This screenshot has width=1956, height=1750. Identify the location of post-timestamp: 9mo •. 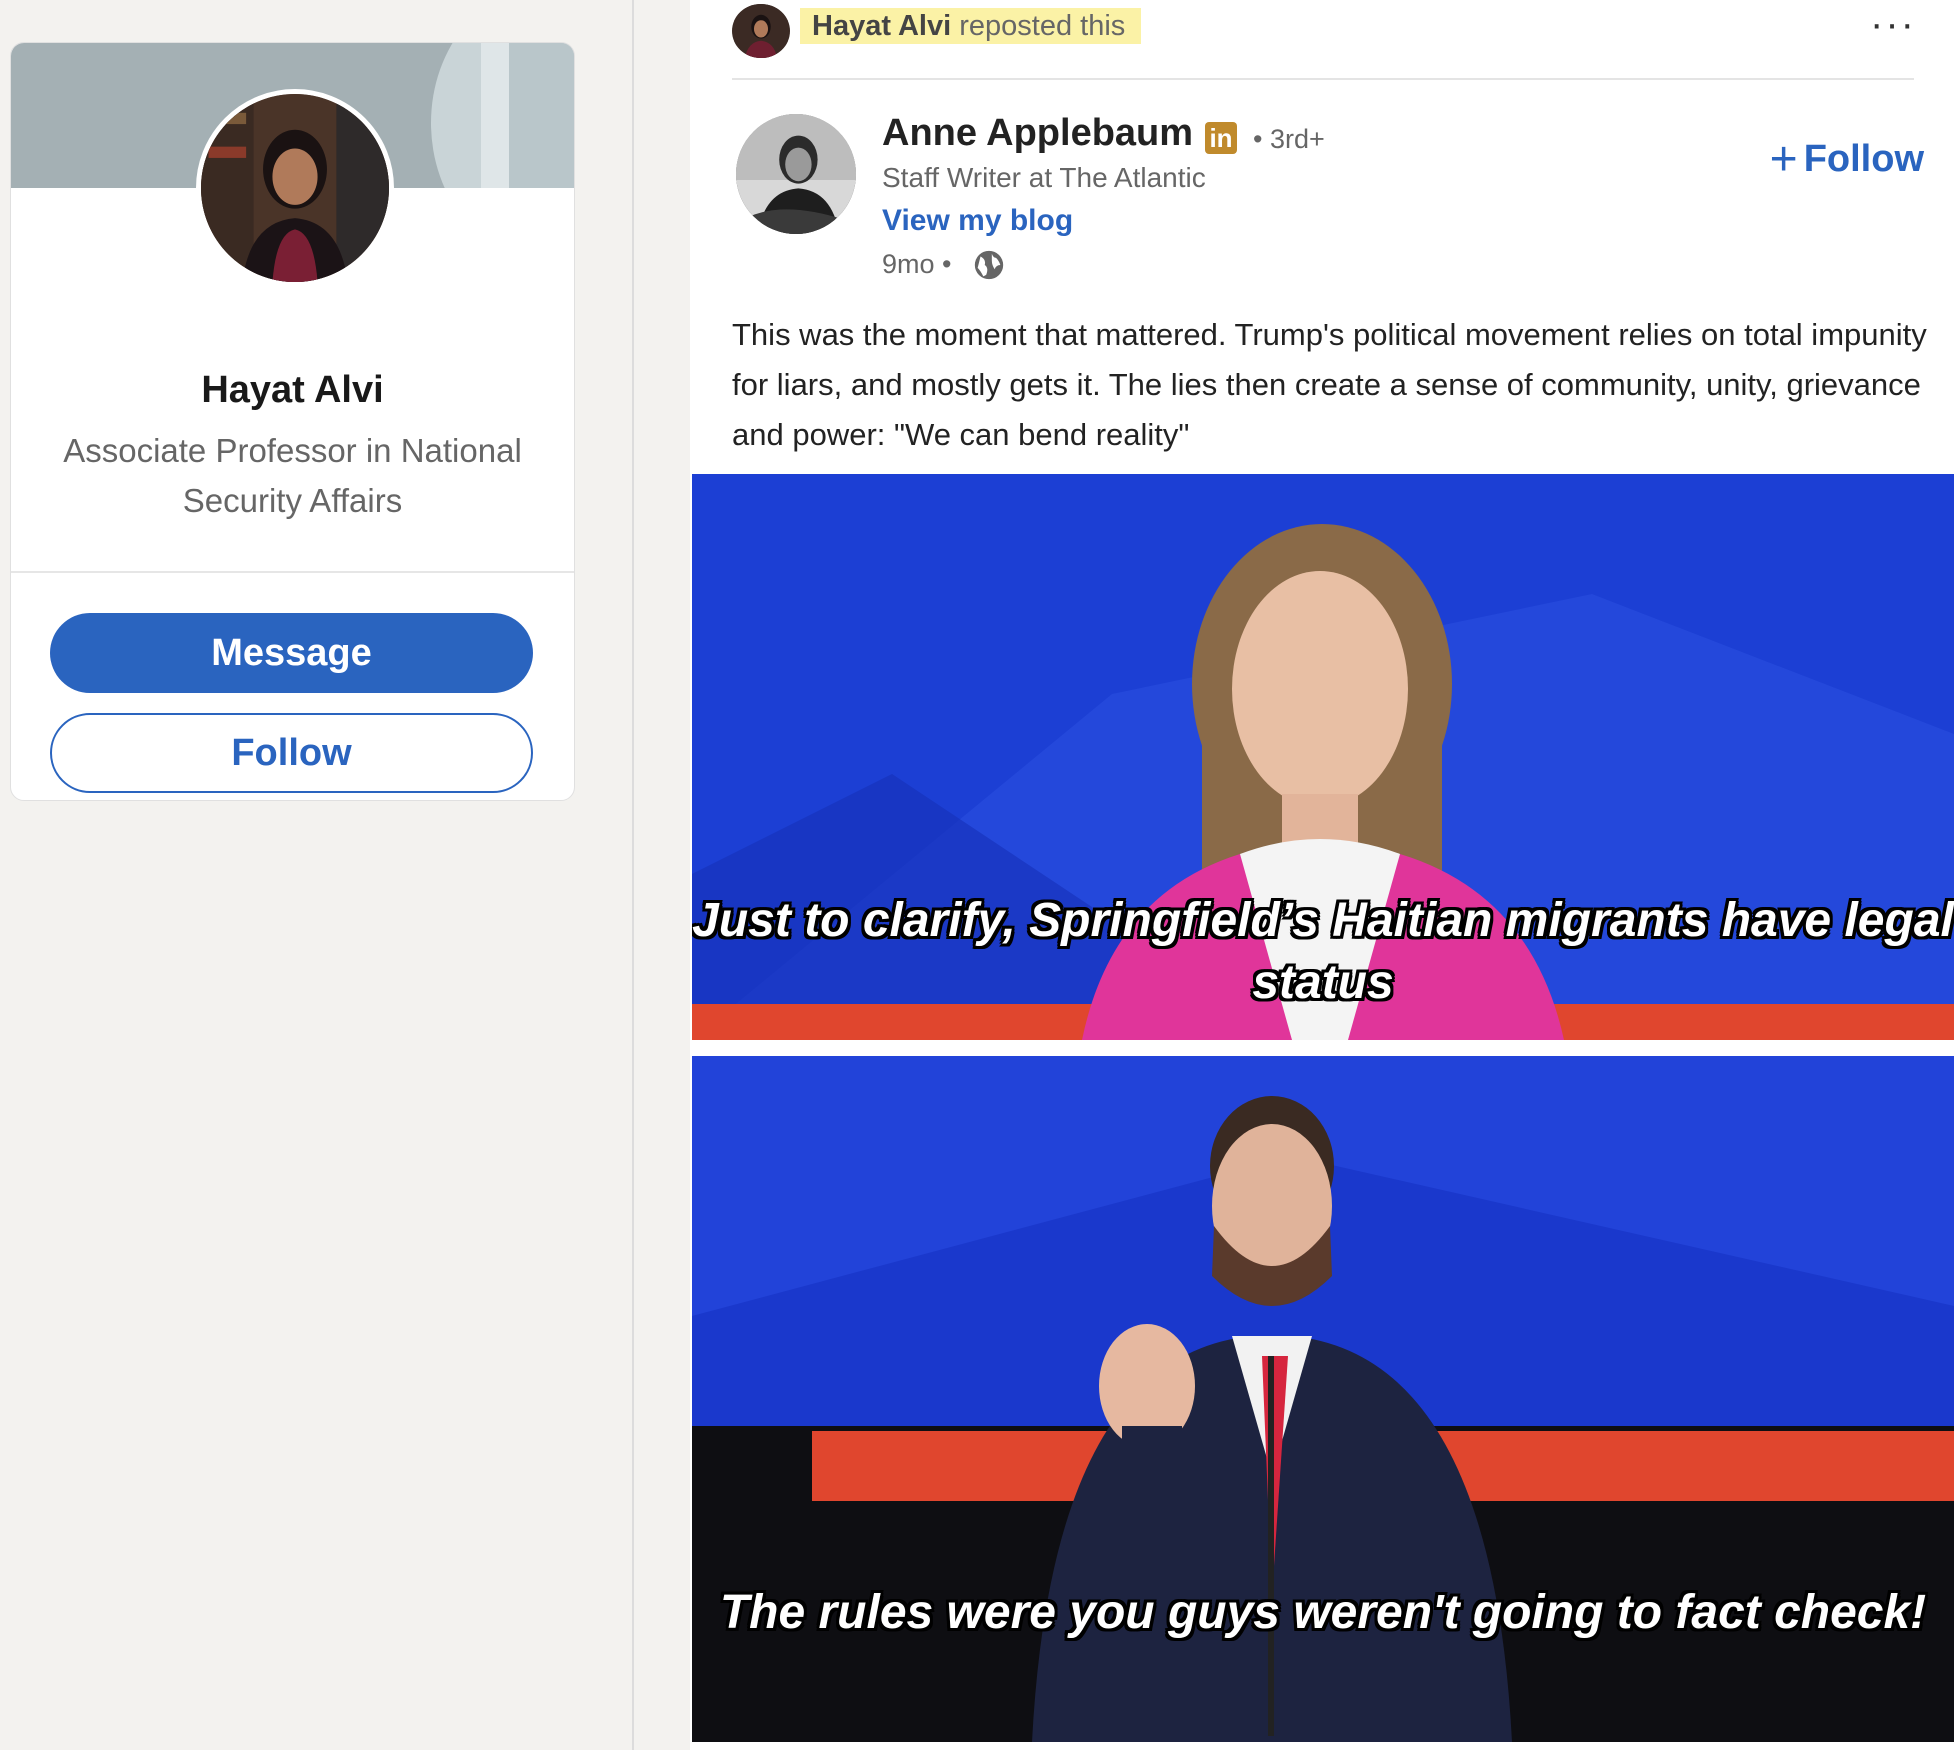
(917, 264).